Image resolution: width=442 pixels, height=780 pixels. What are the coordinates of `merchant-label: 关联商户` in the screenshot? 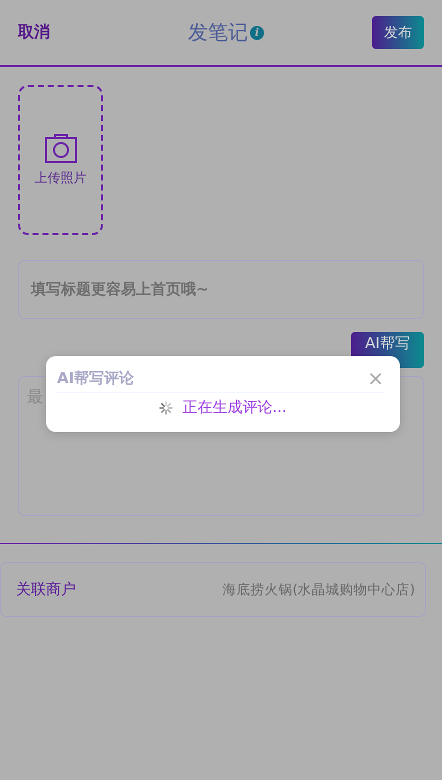 It's located at (46, 589).